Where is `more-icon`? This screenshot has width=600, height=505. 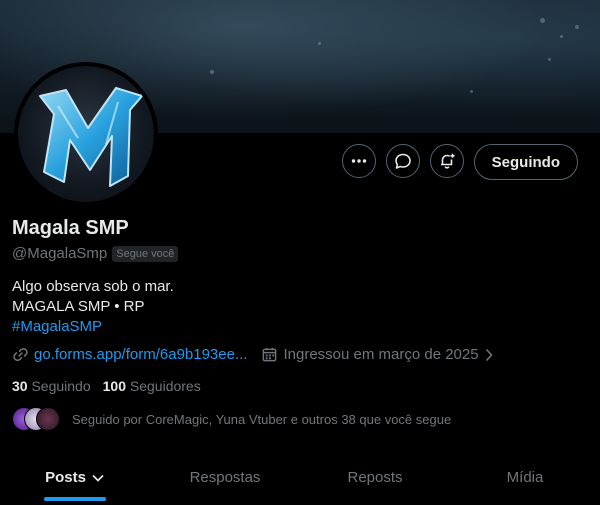 more-icon is located at coordinates (358, 161).